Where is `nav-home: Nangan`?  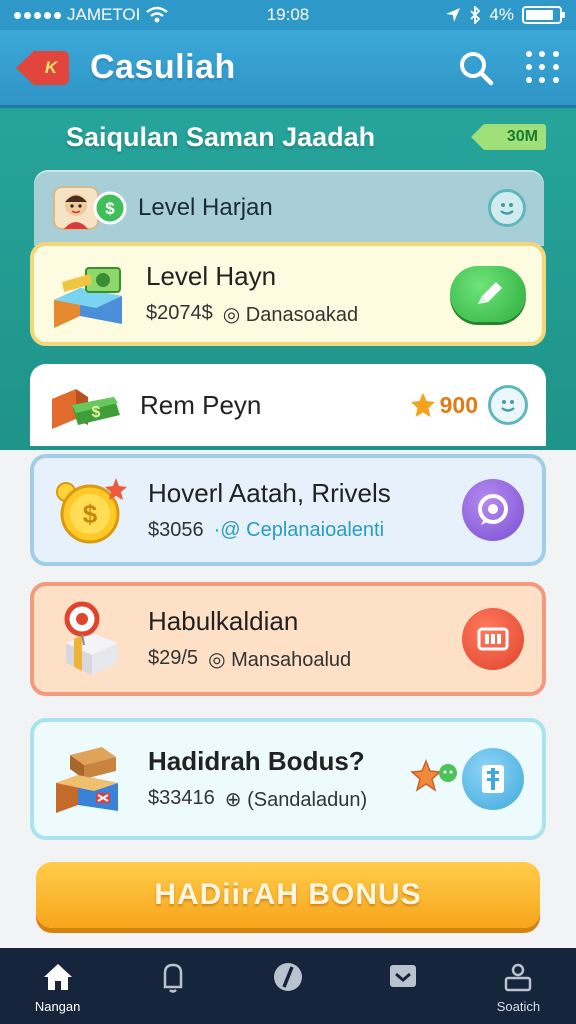
nav-home: Nangan is located at coordinates (57, 986).